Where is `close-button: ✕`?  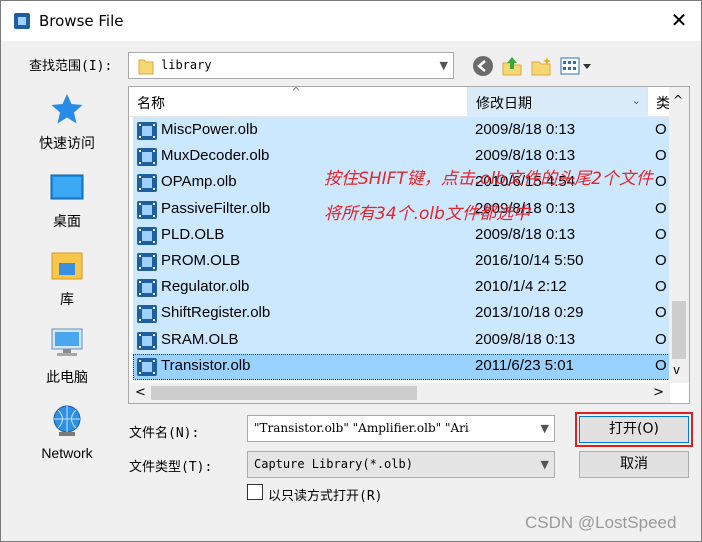 close-button: ✕ is located at coordinates (679, 21).